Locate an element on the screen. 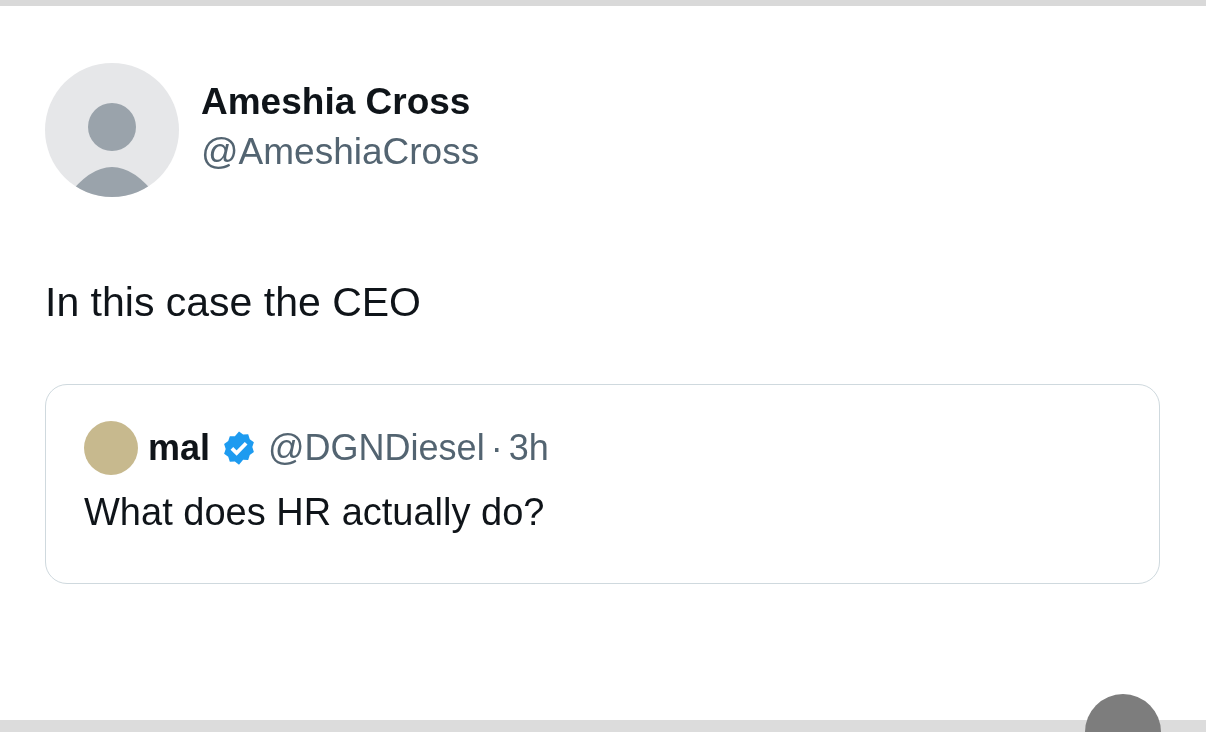 The image size is (1206, 732). avatar-icon is located at coordinates (111, 448).